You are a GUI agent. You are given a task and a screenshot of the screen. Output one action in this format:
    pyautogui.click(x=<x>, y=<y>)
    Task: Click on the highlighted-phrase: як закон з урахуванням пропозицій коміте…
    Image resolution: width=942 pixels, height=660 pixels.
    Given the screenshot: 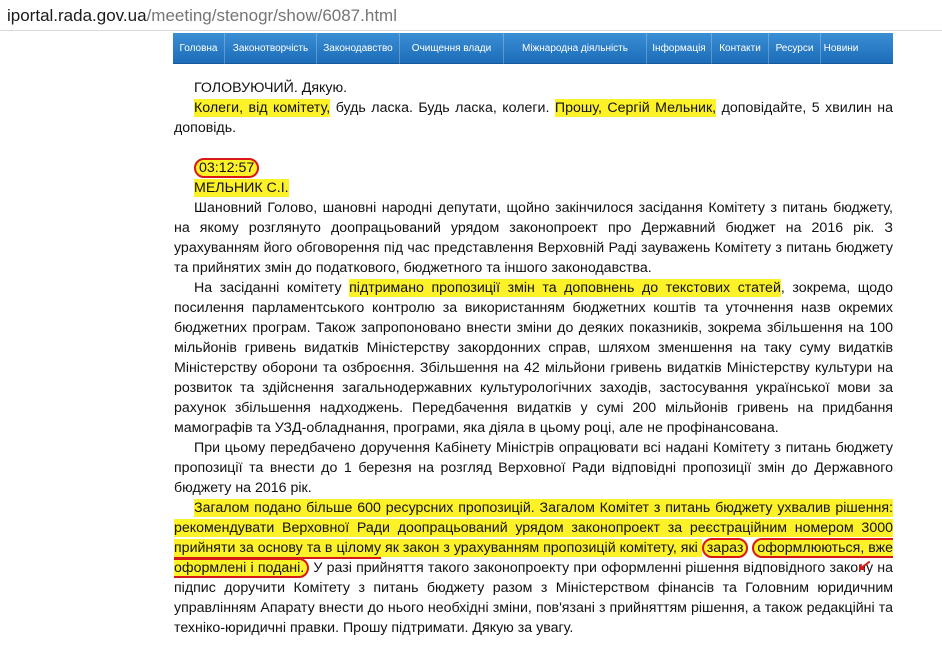 What is the action you would take?
    pyautogui.click(x=541, y=548)
    